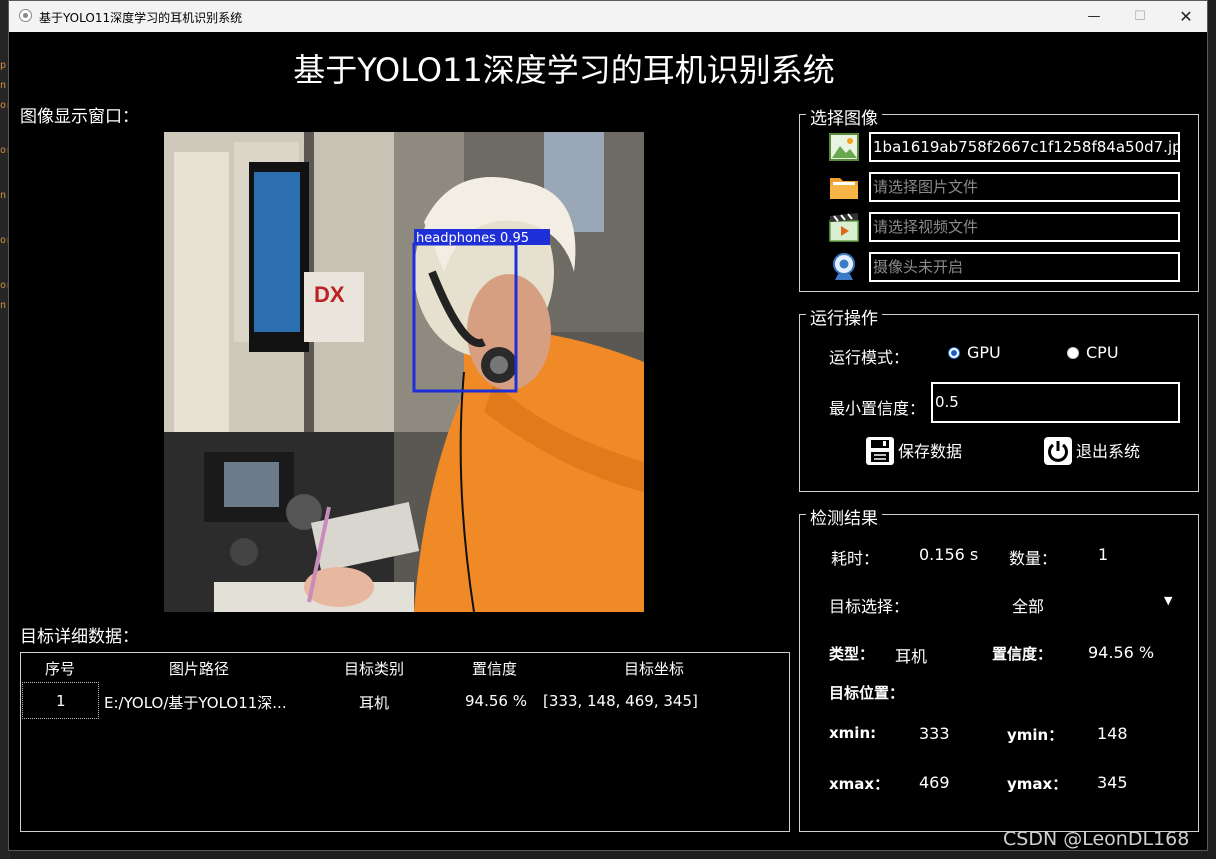  Describe the element at coordinates (853, 733) in the screenshot. I see `xmin-label: xmin:` at that location.